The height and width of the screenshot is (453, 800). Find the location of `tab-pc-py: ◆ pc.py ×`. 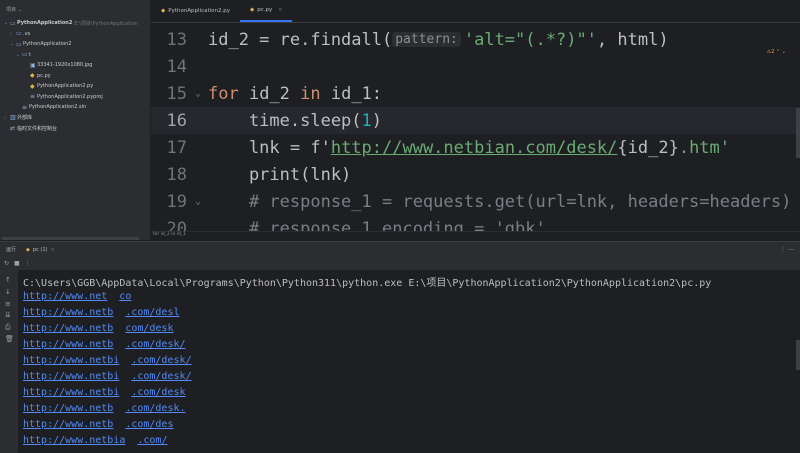

tab-pc-py: ◆ pc.py × is located at coordinates (266, 11).